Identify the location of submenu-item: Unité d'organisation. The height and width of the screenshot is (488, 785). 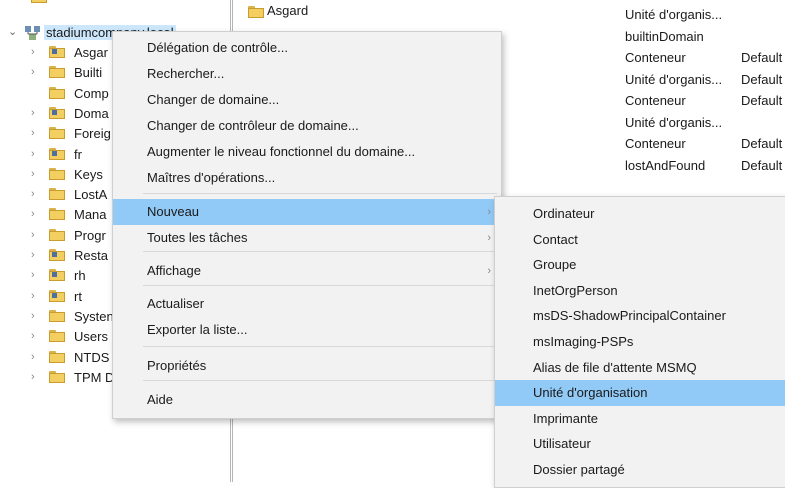
(640, 393).